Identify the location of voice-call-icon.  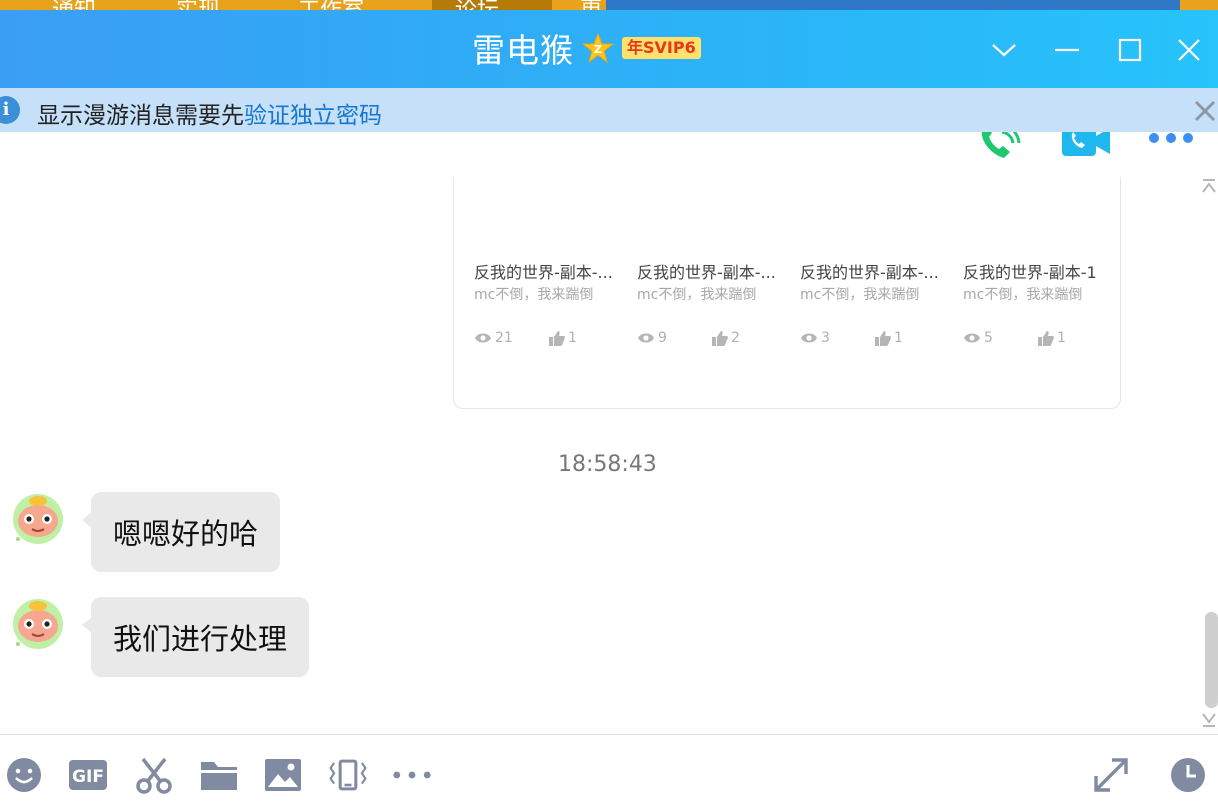
(999, 148).